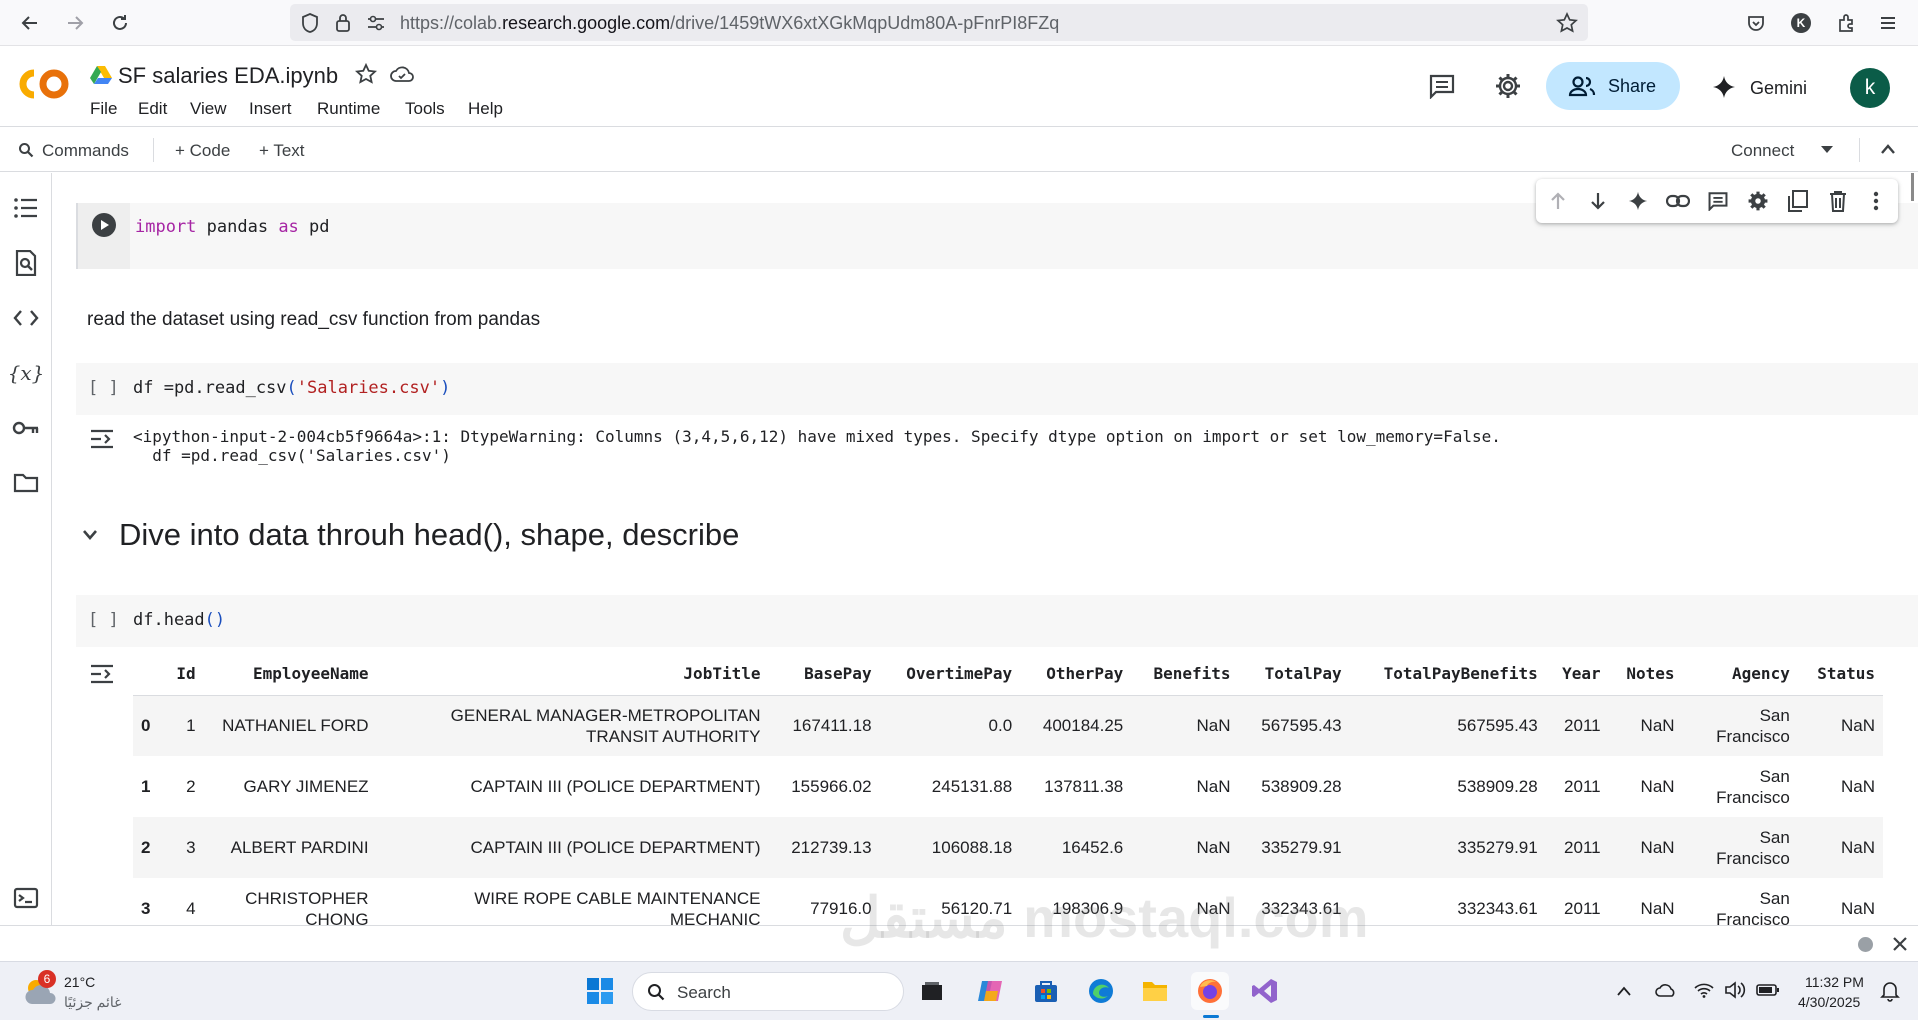  Describe the element at coordinates (208, 109) in the screenshot. I see `menu-view: View` at that location.